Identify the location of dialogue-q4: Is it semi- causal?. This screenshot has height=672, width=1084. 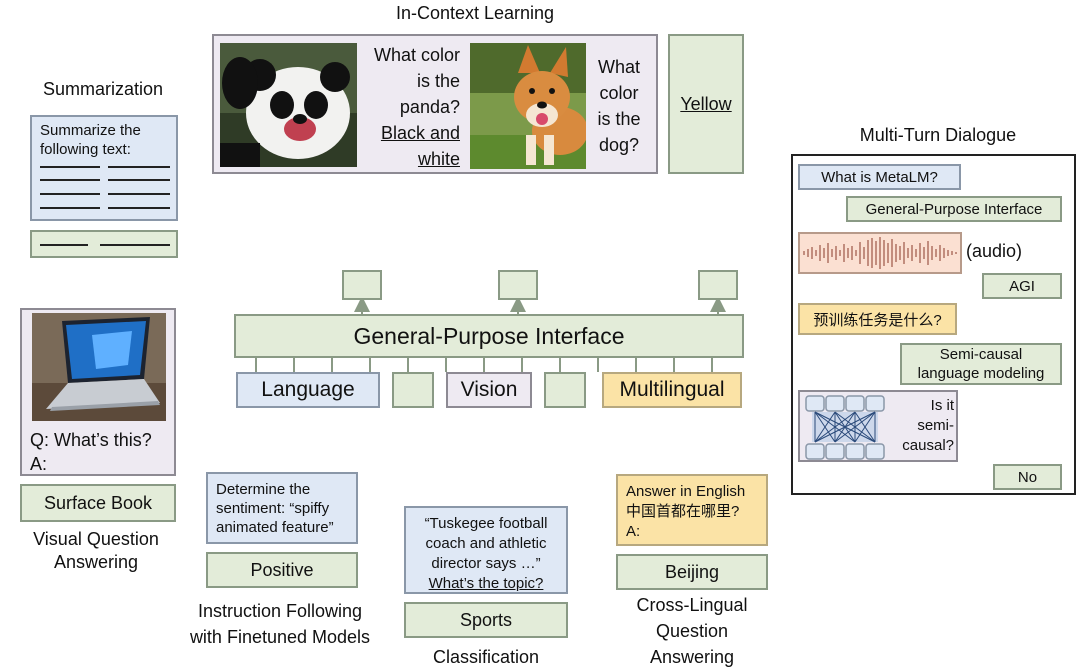
(878, 426).